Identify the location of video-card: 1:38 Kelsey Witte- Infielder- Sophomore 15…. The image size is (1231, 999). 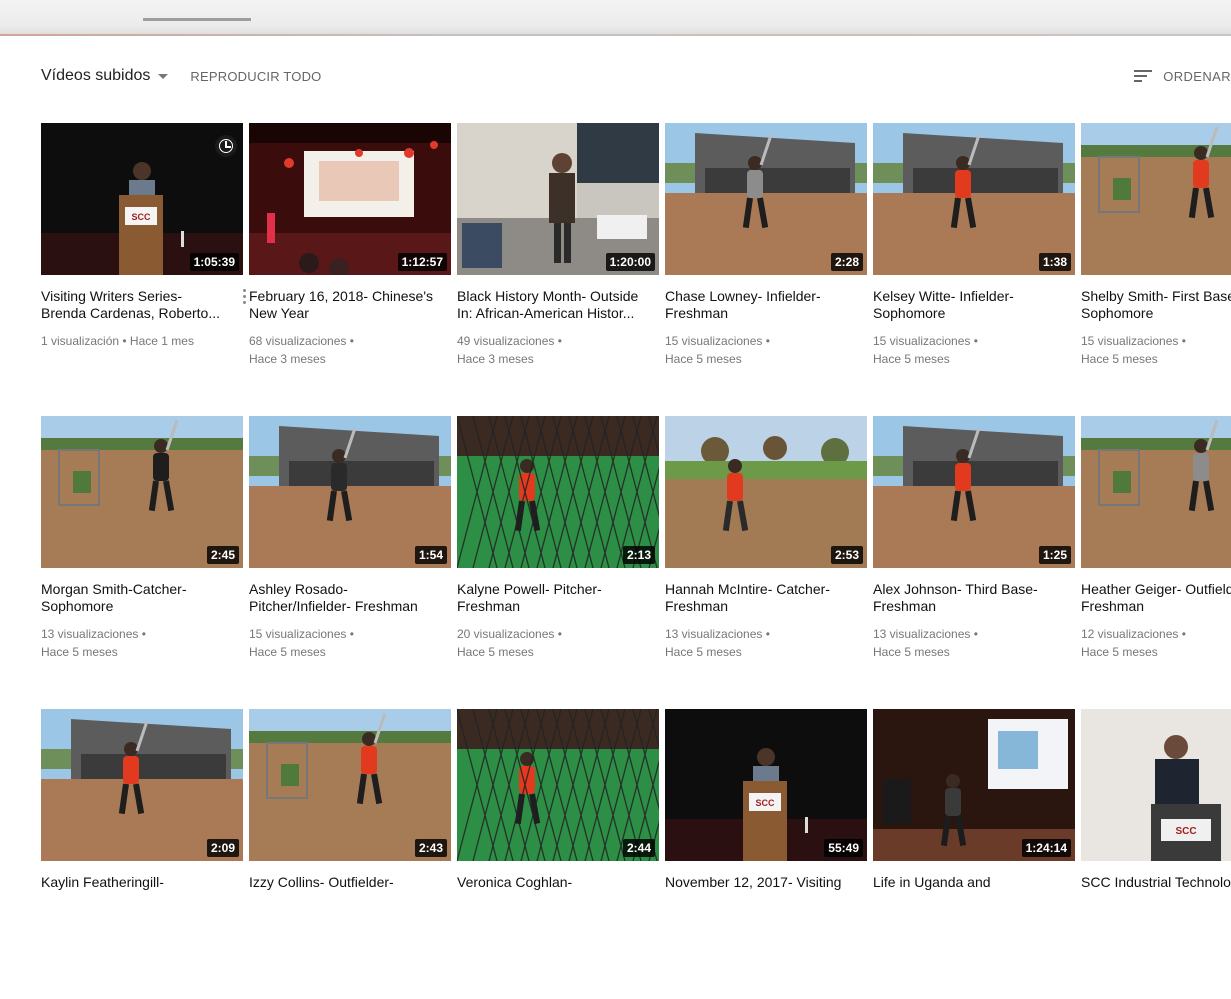
(974, 245).